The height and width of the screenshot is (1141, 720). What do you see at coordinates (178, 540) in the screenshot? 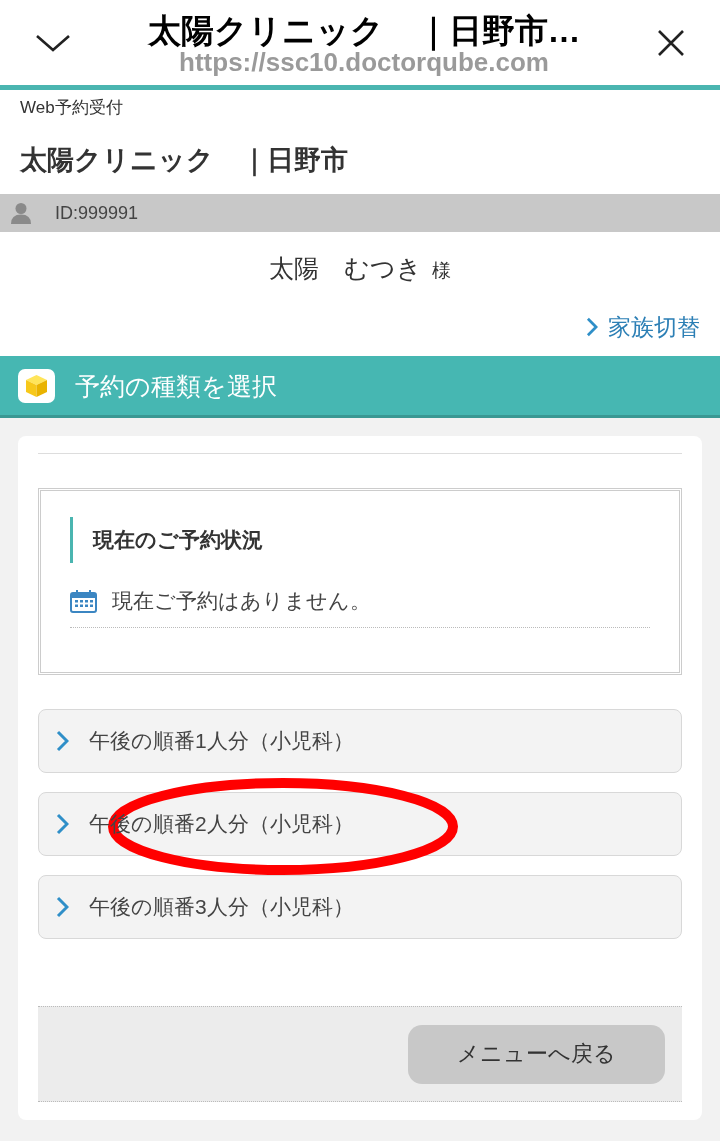
I see `status-heading: 現在のご予約状況` at bounding box center [178, 540].